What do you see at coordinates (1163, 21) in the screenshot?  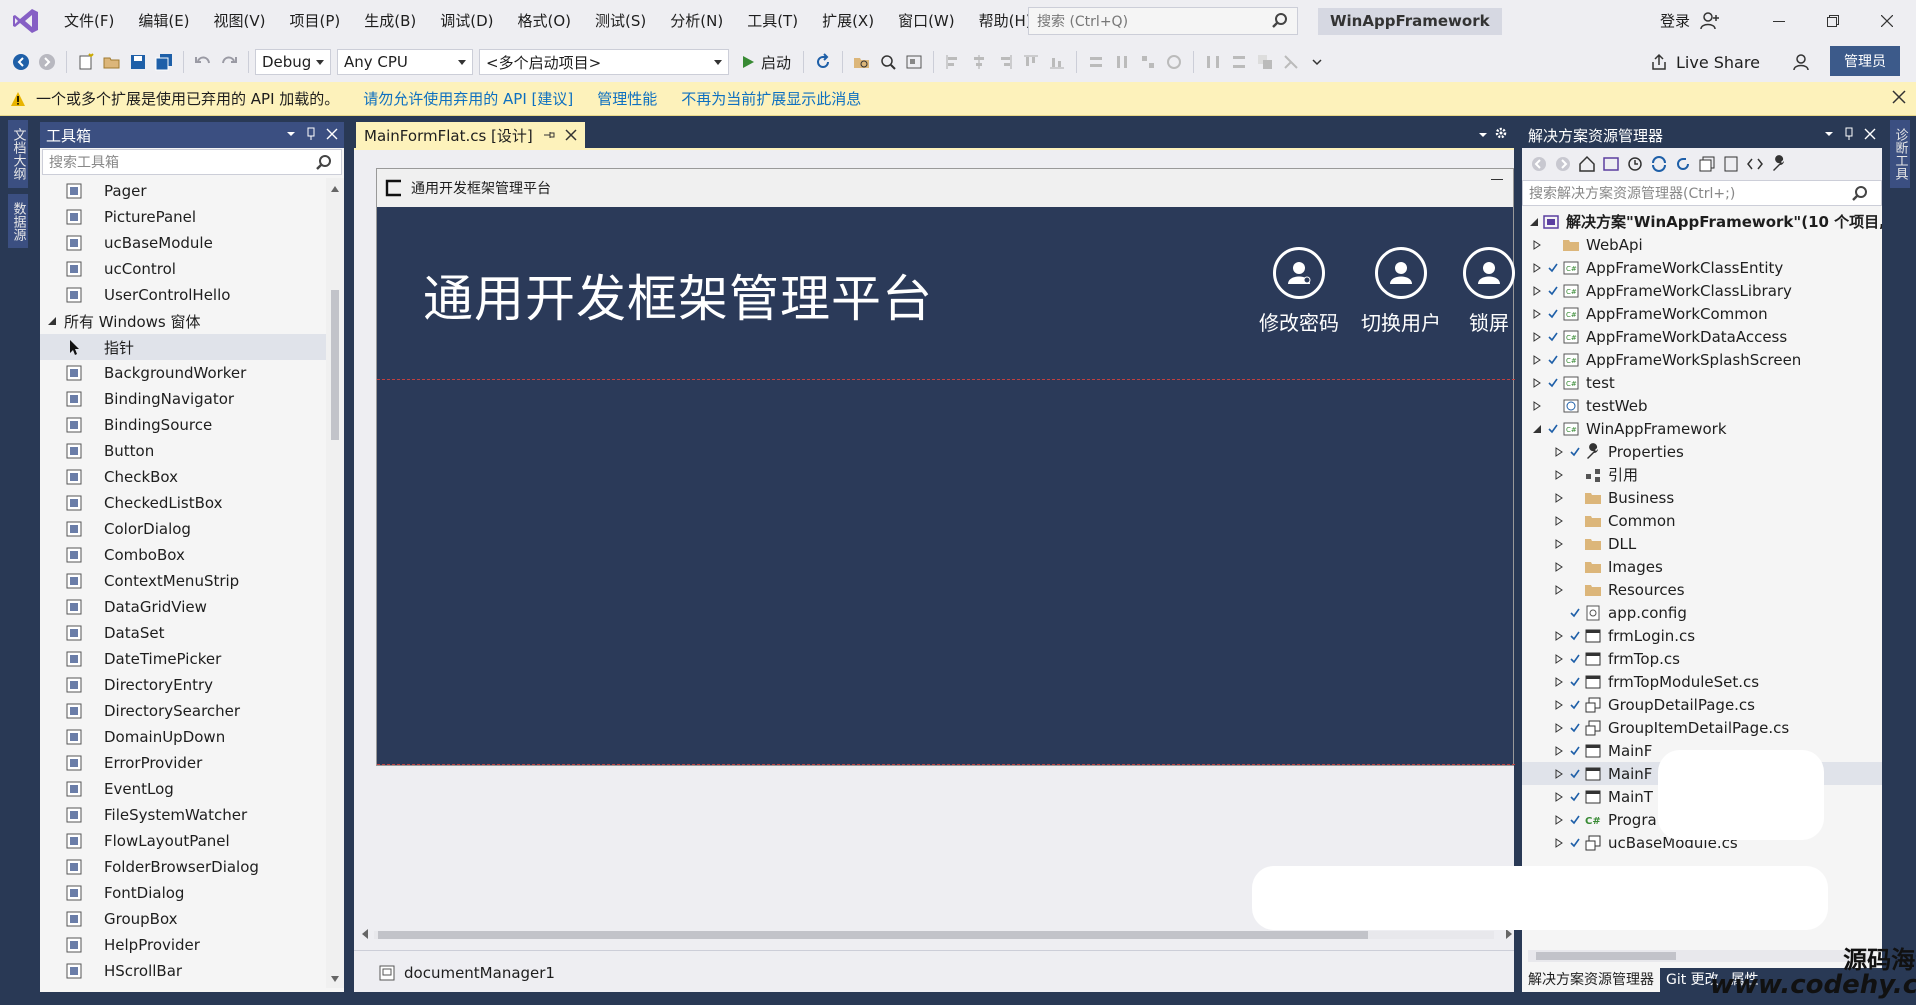 I see `quick-search-input: 搜索 (Ctrl+Q)` at bounding box center [1163, 21].